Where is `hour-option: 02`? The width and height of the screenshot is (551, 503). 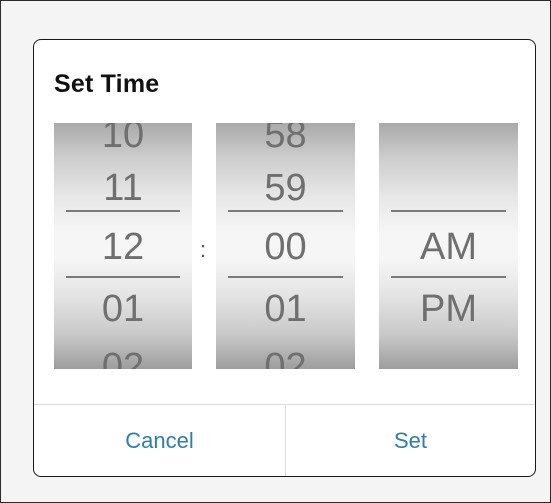
hour-option: 02 is located at coordinates (123, 357).